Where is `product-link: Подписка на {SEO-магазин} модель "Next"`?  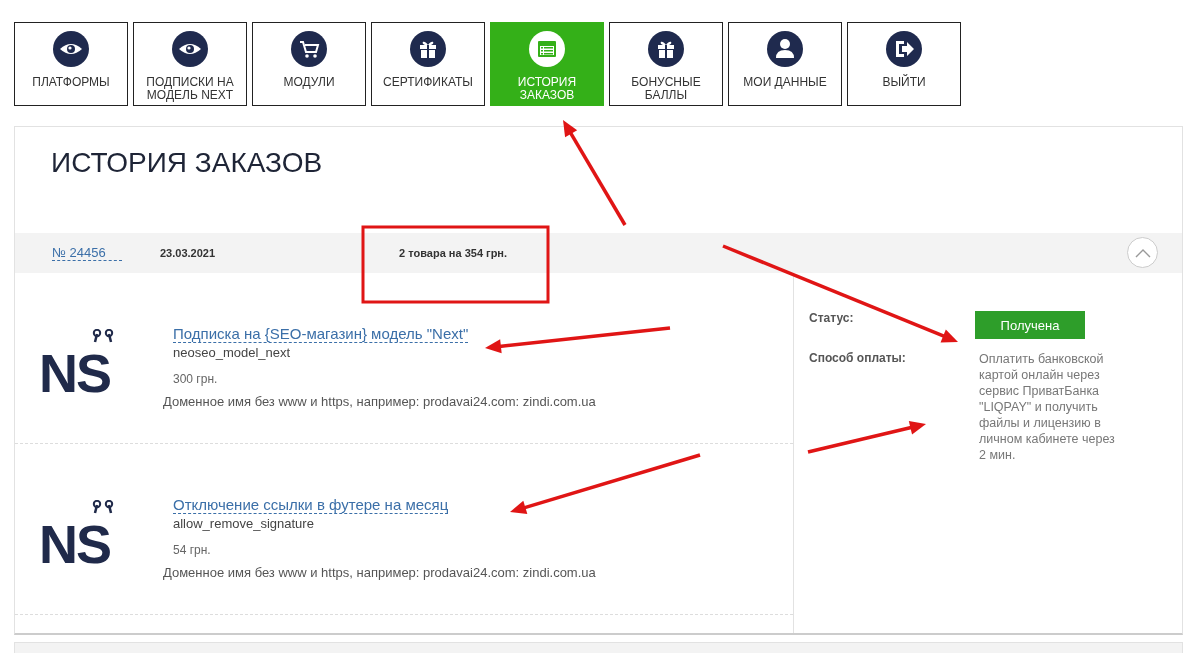
product-link: Подписка на {SEO-магазин} модель "Next" is located at coordinates (321, 334).